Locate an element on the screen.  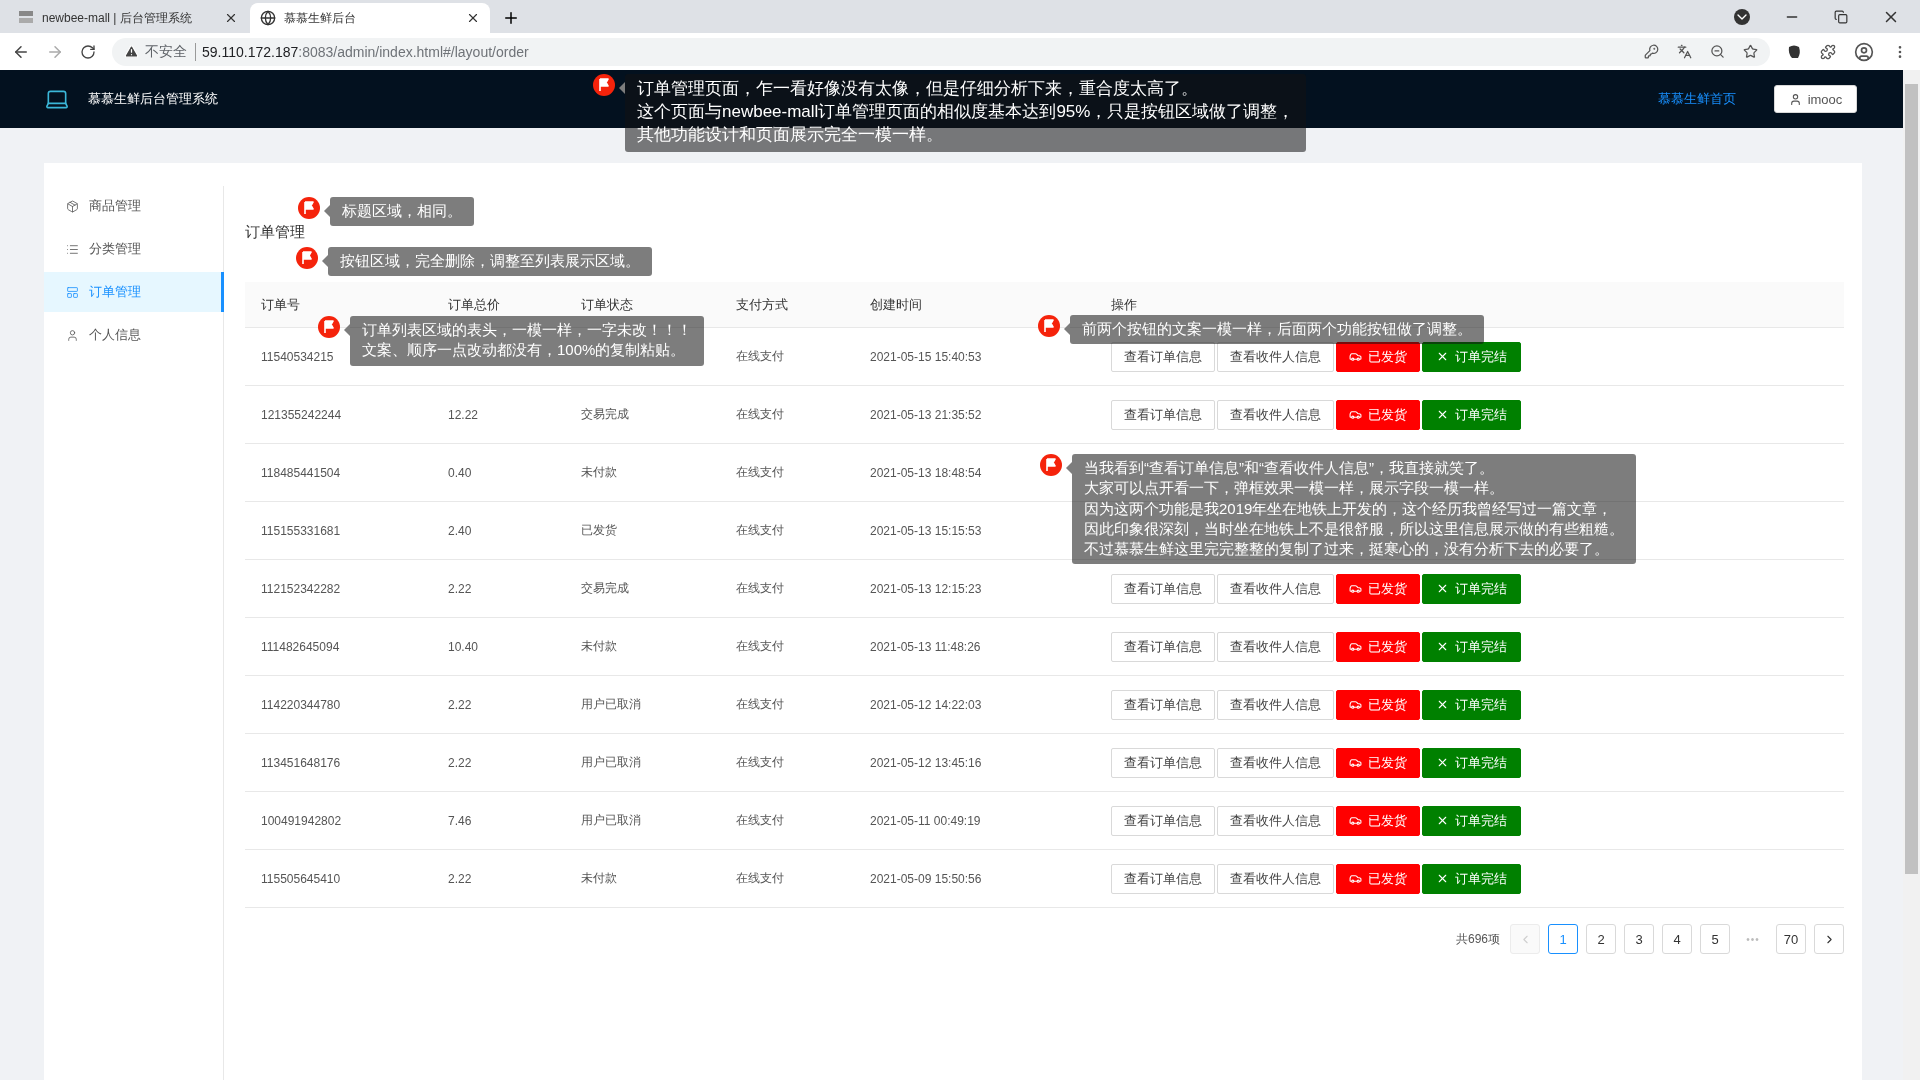
page-button: 5 is located at coordinates (1715, 939).